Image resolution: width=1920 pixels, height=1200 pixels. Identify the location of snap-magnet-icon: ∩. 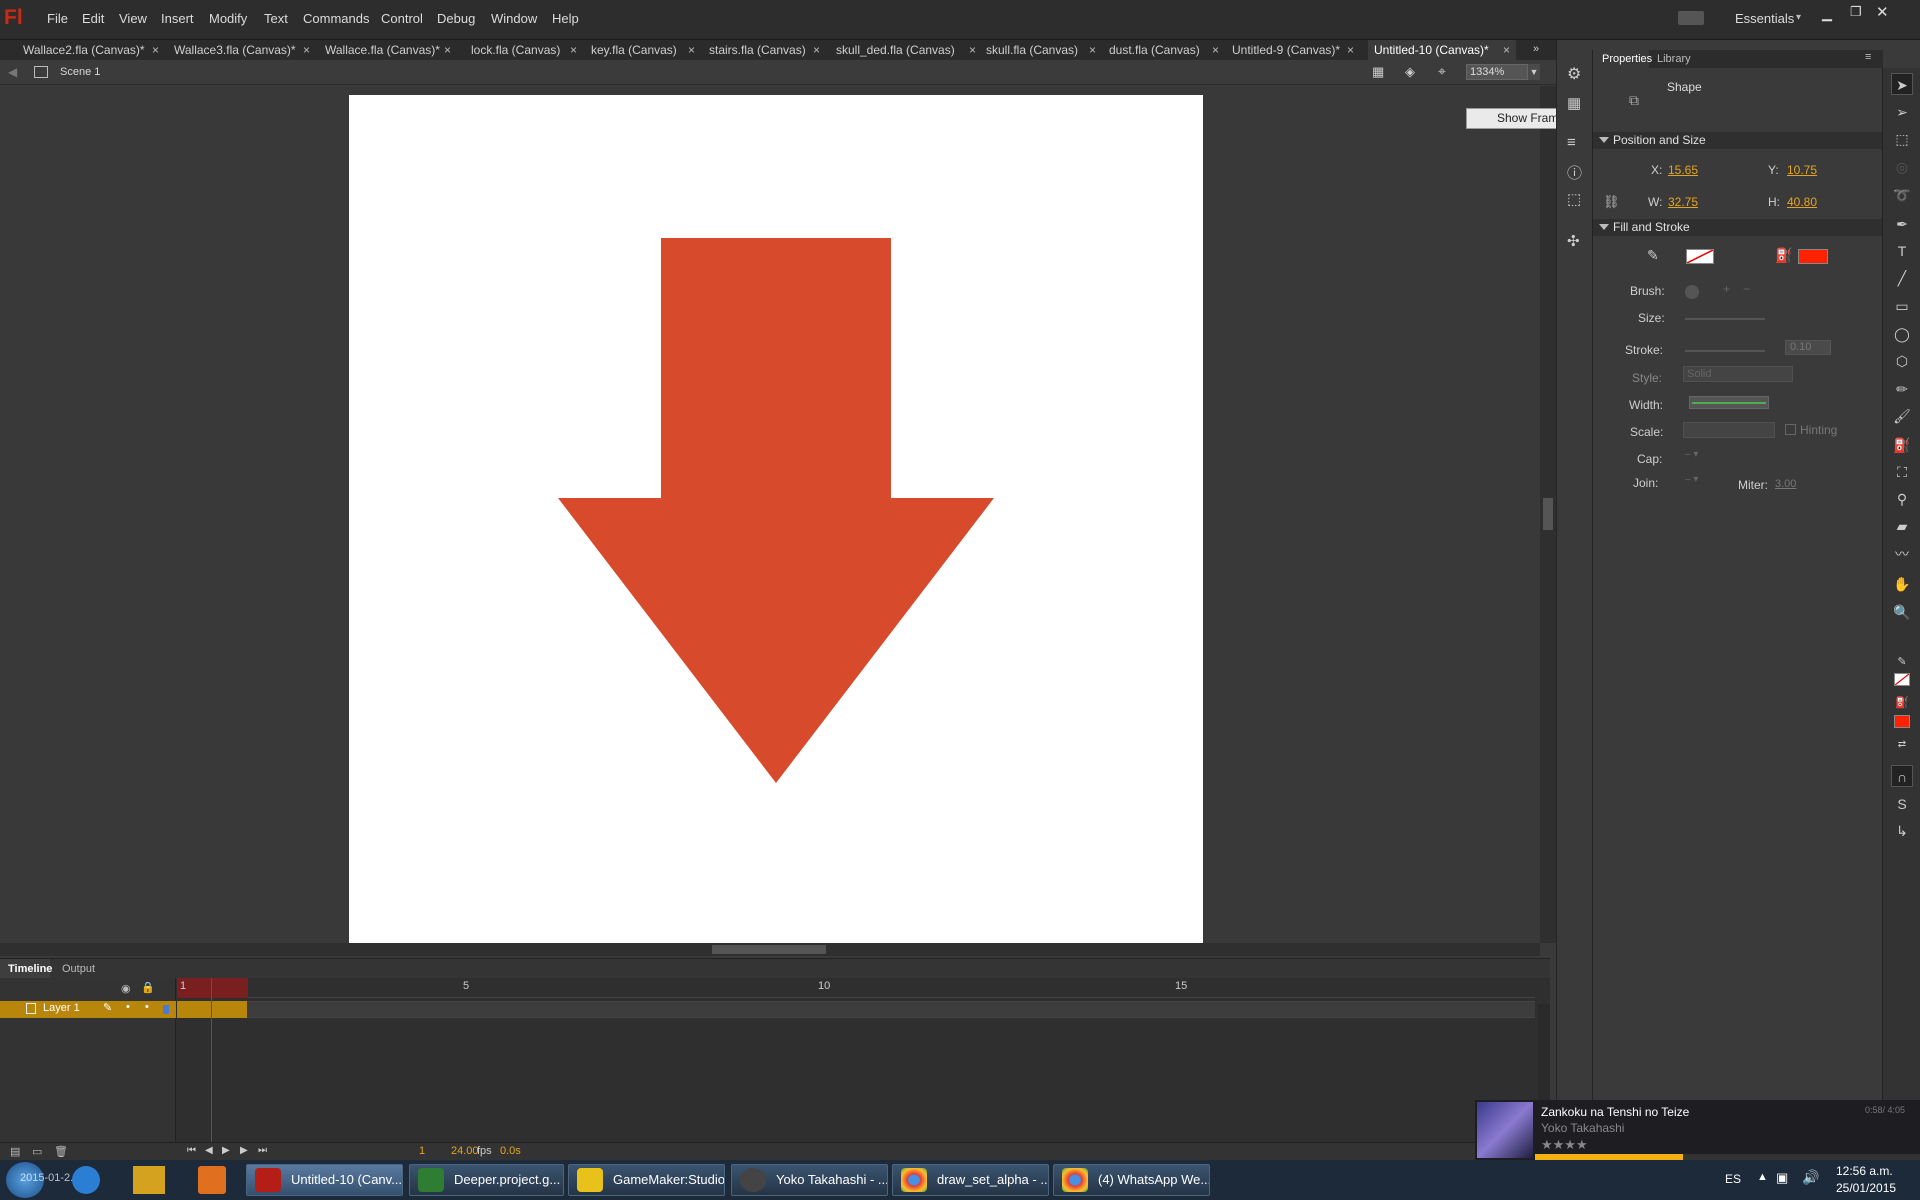
(1902, 776).